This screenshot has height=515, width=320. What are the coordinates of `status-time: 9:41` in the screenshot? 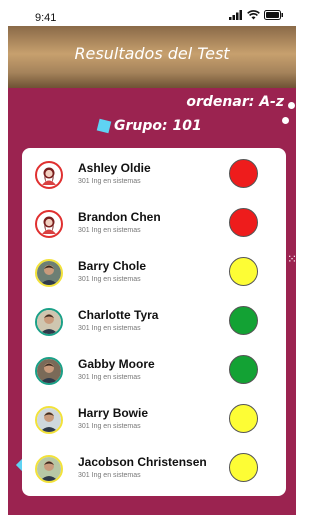 It's located at (46, 18).